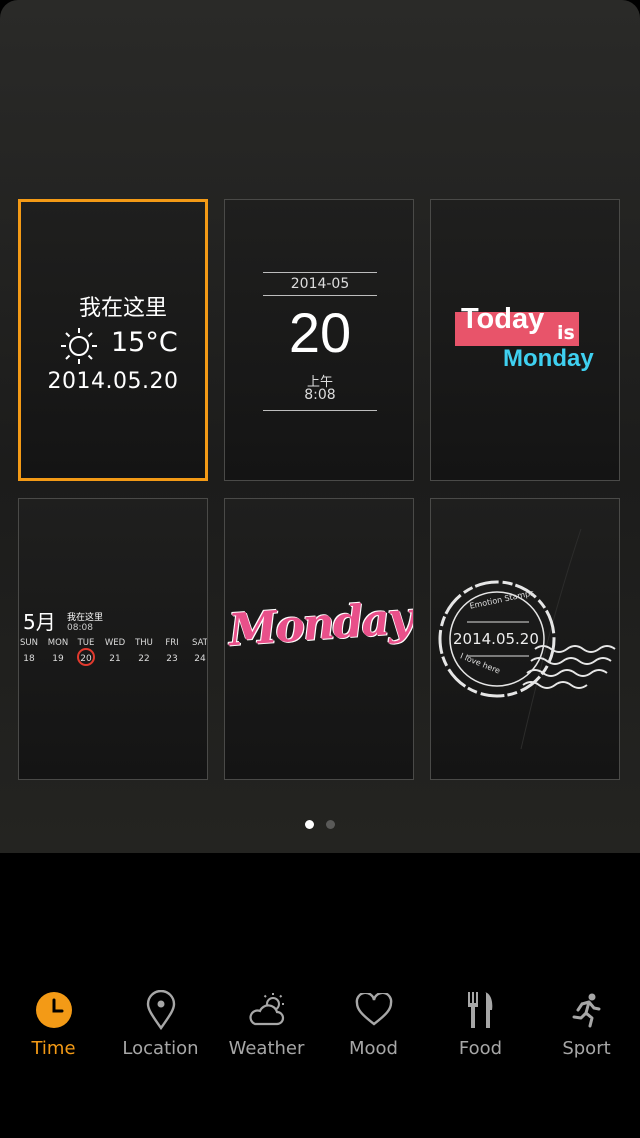 The height and width of the screenshot is (1138, 640). I want to click on location-pin-icon, so click(160, 1010).